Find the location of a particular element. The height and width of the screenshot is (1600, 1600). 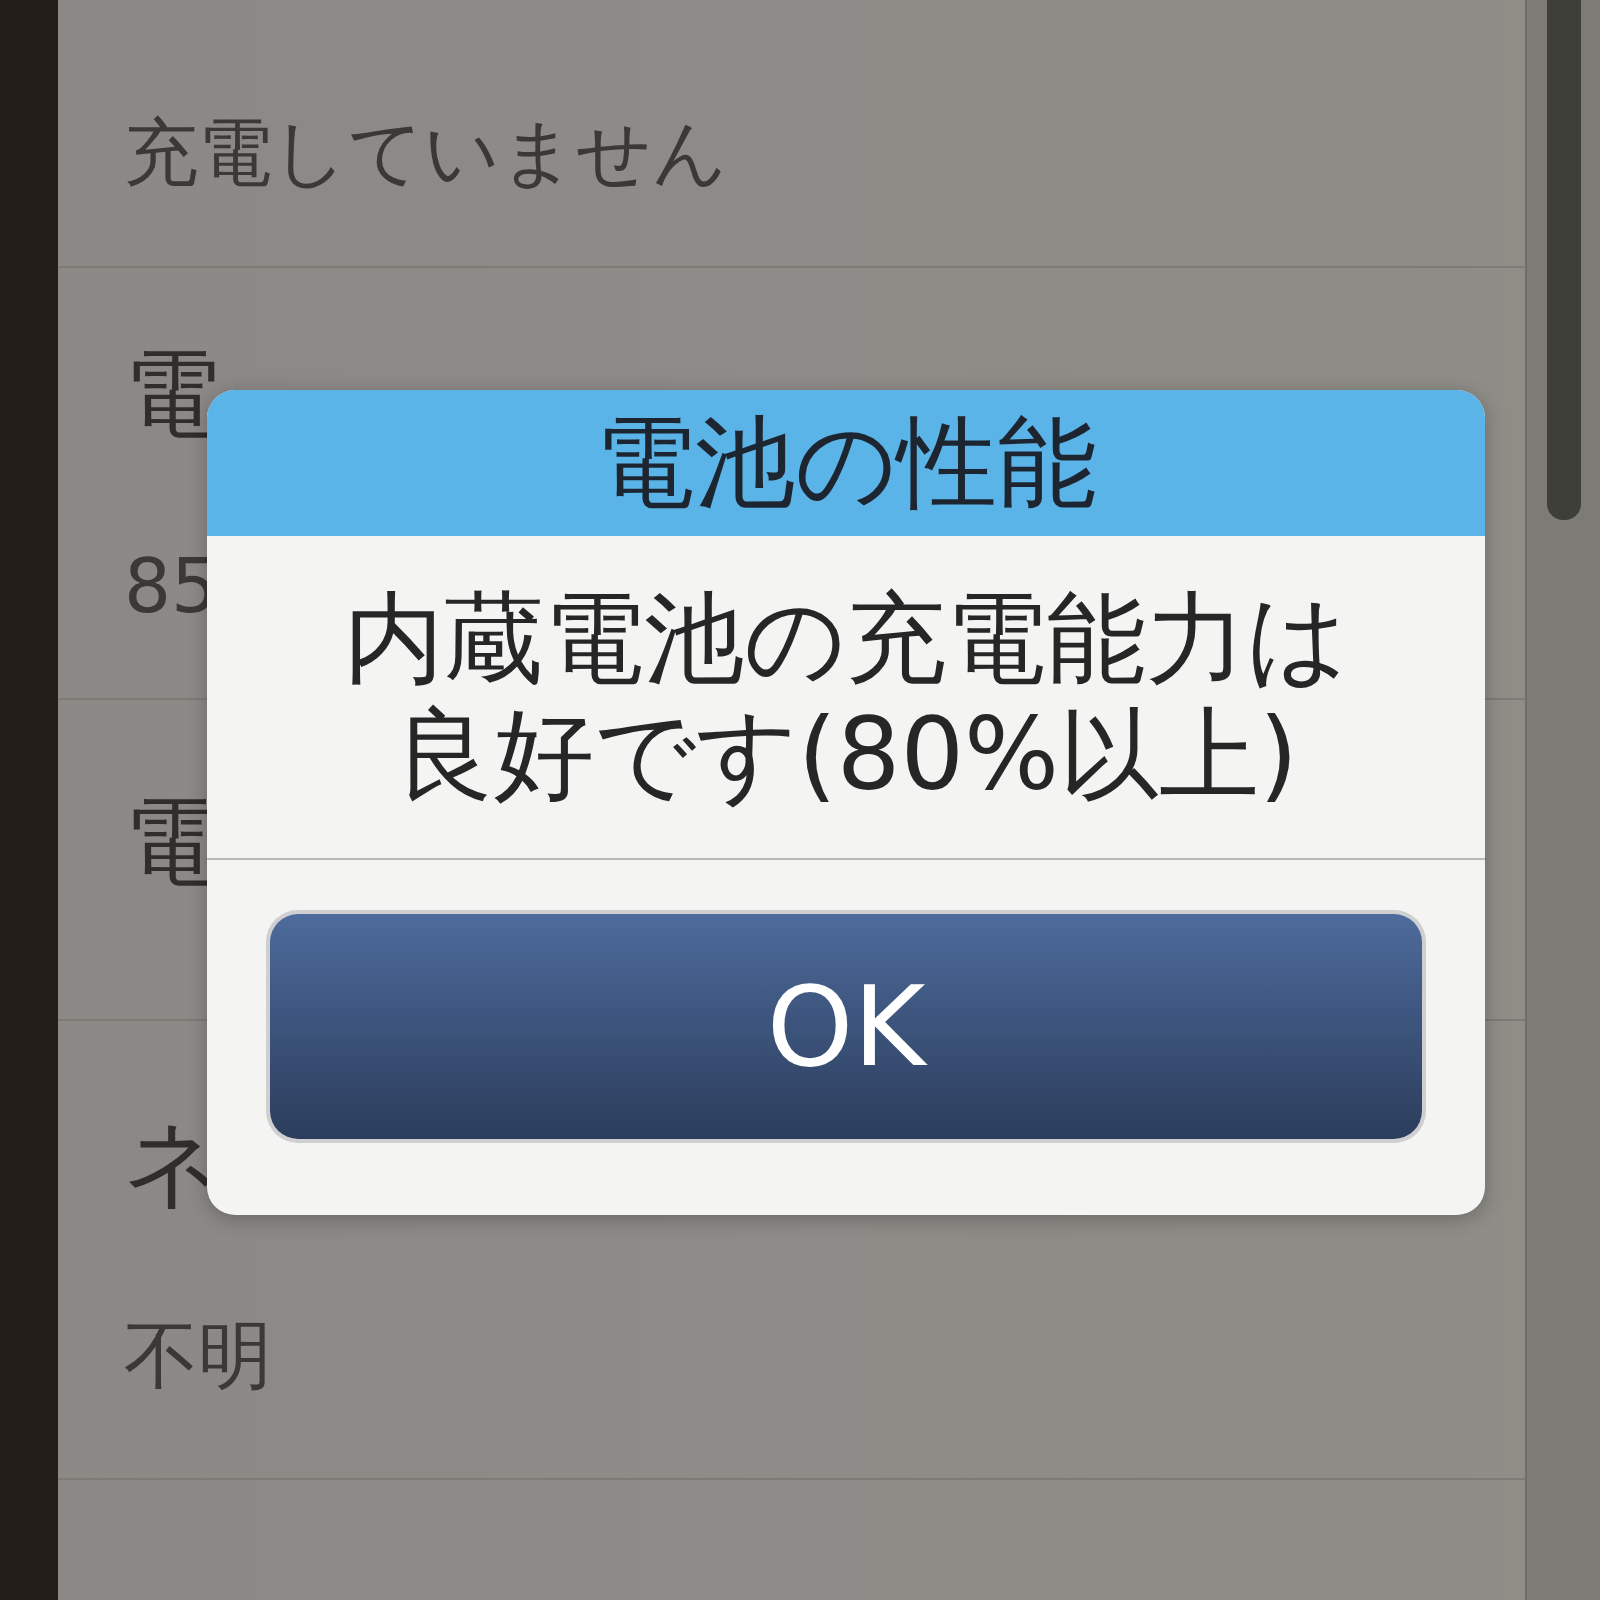

dialog-title: 電池の性能 is located at coordinates (846, 463).